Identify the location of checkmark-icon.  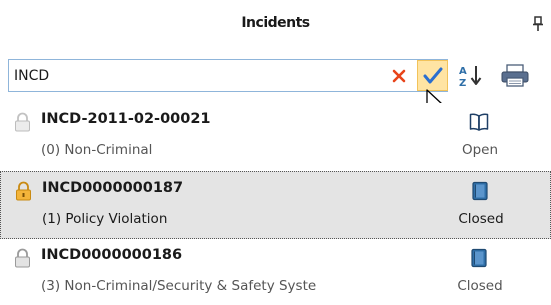
(432, 75).